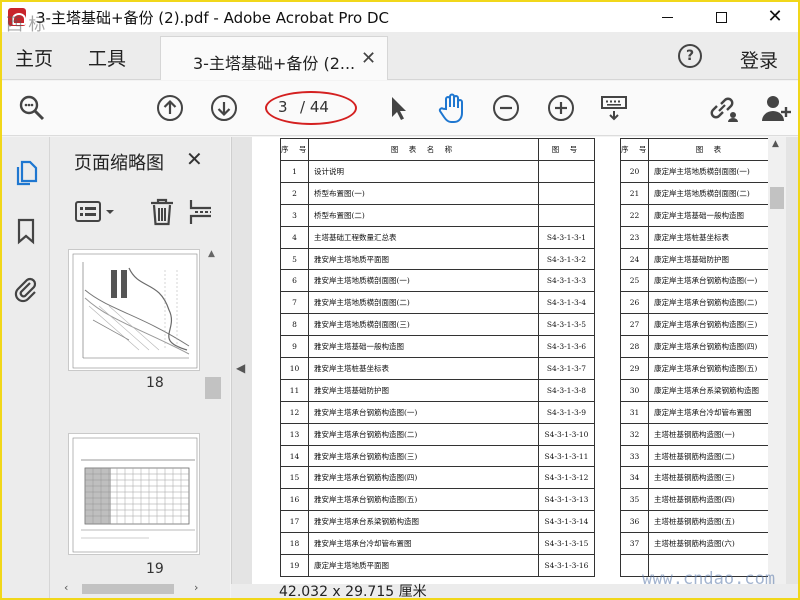 Image resolution: width=800 pixels, height=600 pixels. I want to click on row-name: 康定岸主塔承台系梁钢筋构造图, so click(710, 390).